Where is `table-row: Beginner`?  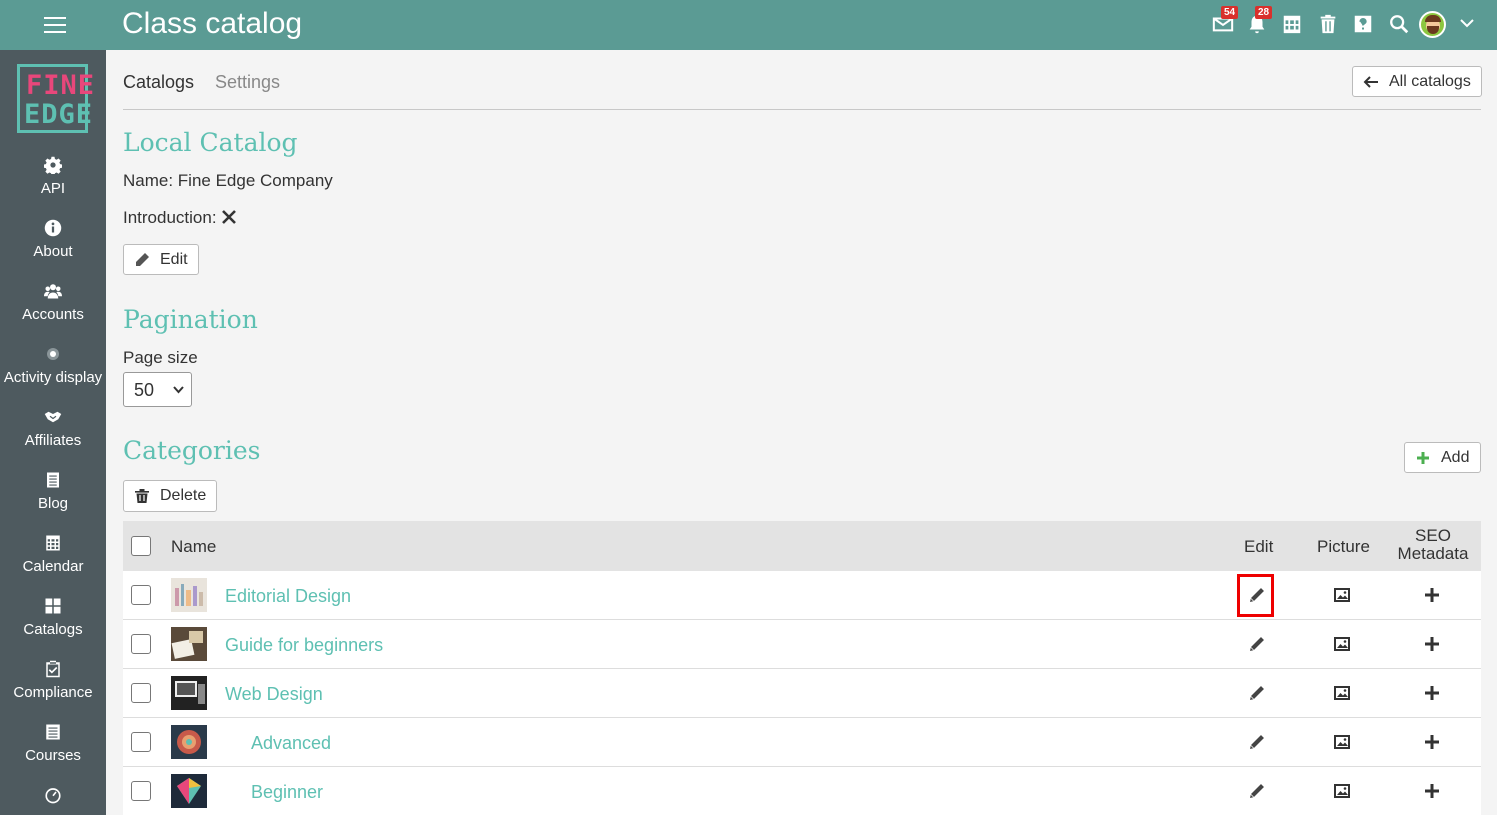 table-row: Beginner is located at coordinates (802, 791).